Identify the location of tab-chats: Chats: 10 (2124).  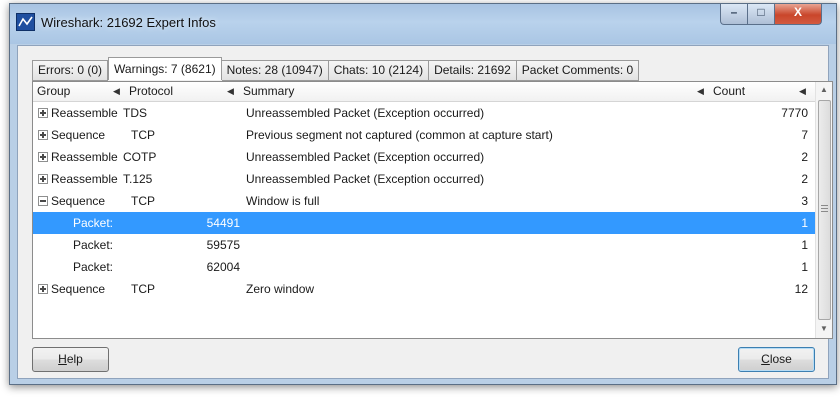
(379, 70).